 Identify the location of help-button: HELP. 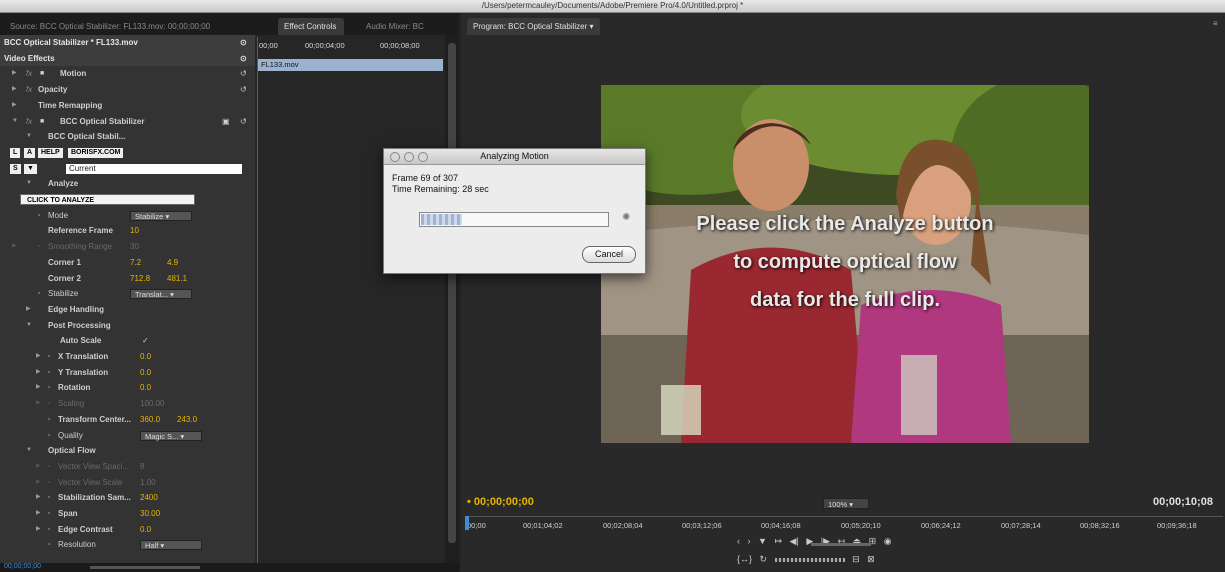
(50, 152).